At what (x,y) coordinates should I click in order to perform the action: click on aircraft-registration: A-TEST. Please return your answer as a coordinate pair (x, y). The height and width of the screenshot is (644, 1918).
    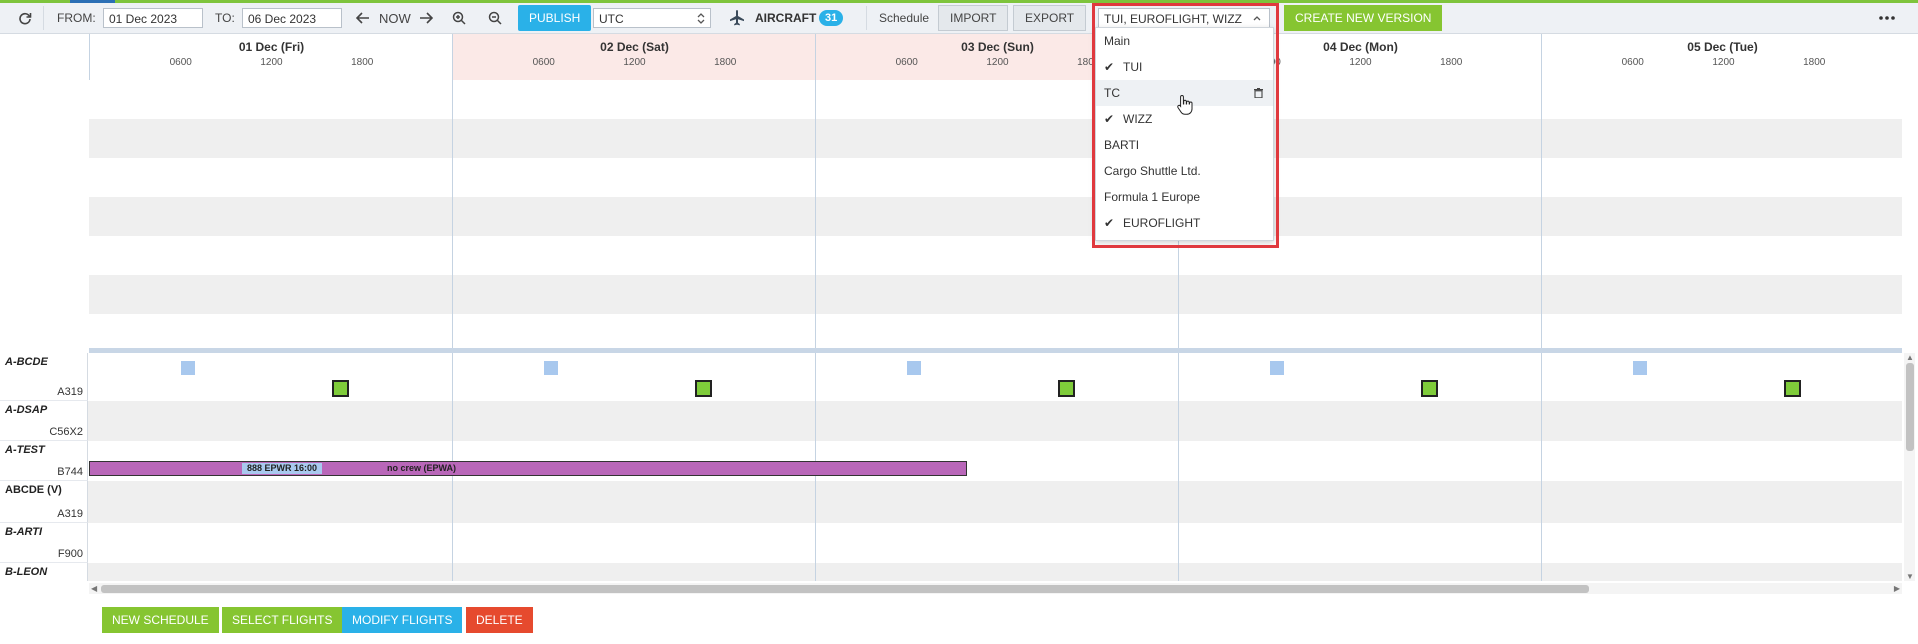
    Looking at the image, I should click on (25, 450).